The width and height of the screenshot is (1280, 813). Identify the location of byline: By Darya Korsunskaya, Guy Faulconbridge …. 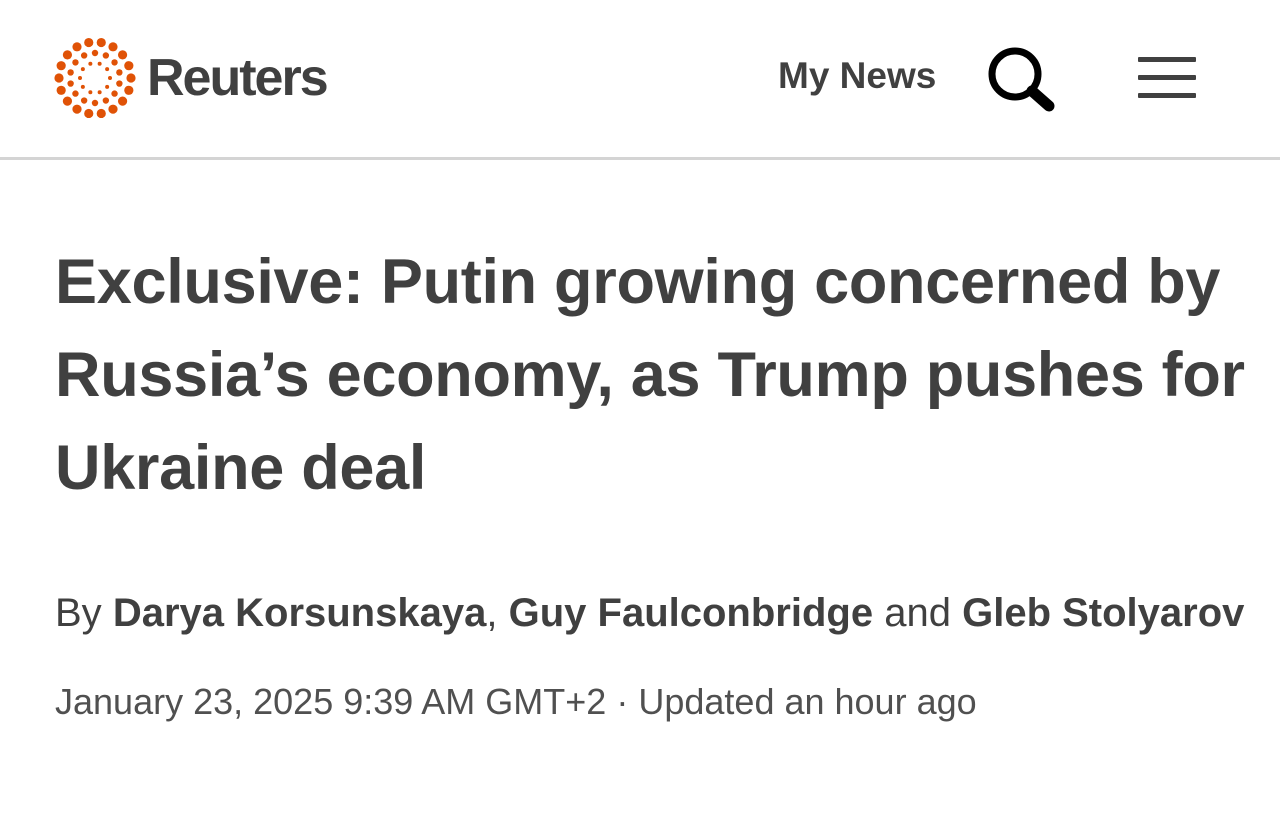
(650, 613).